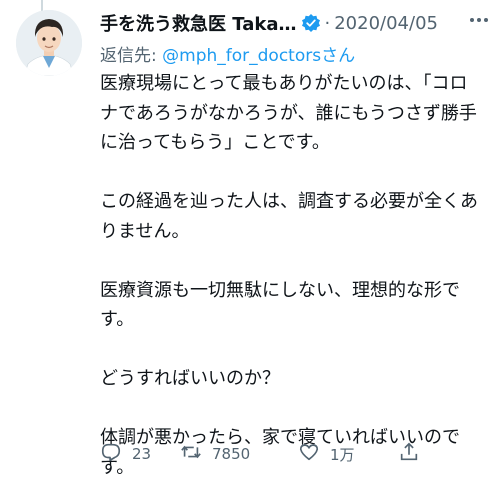 This screenshot has width=500, height=486. What do you see at coordinates (311, 23) in the screenshot?
I see `verified-badge-icon` at bounding box center [311, 23].